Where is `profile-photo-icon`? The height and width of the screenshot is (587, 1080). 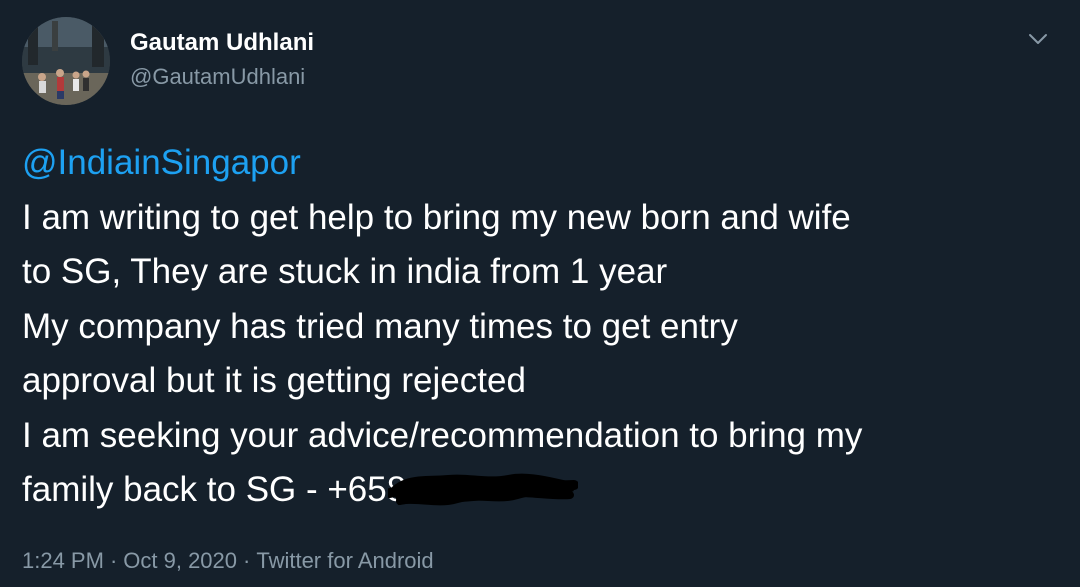
profile-photo-icon is located at coordinates (66, 61).